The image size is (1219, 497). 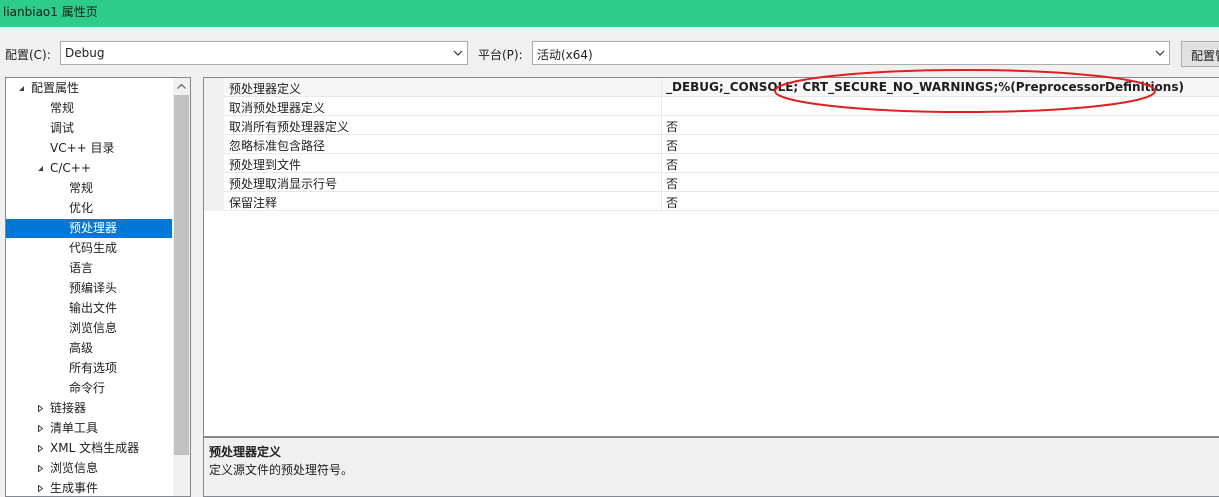 I want to click on tree-item: VC++ 目录, so click(x=89, y=148).